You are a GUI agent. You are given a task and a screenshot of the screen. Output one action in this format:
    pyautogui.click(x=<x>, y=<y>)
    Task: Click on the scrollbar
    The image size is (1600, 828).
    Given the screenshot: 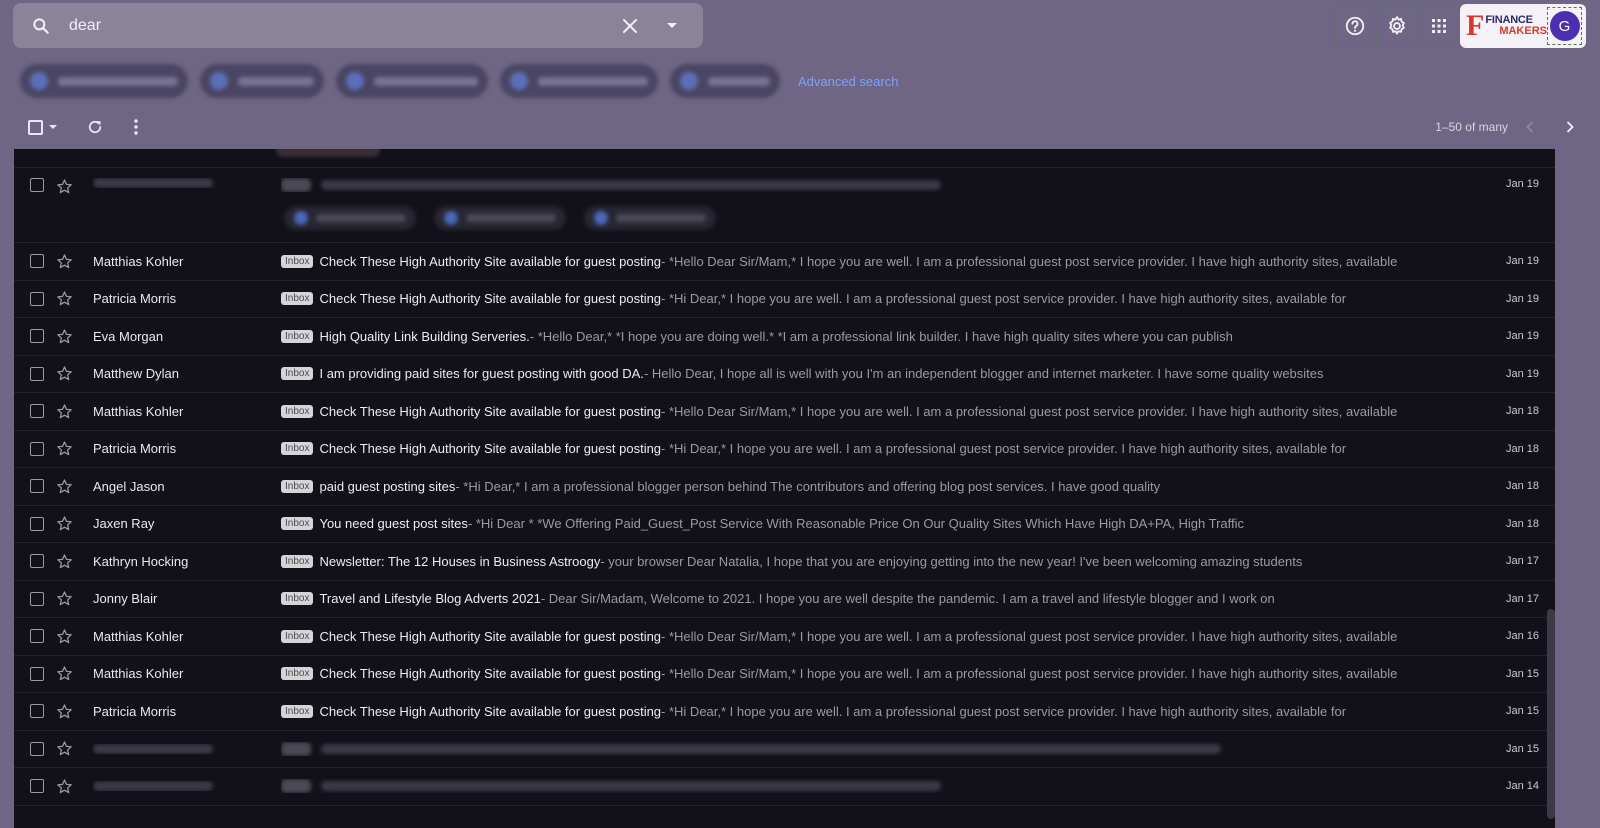 What is the action you would take?
    pyautogui.click(x=1551, y=714)
    